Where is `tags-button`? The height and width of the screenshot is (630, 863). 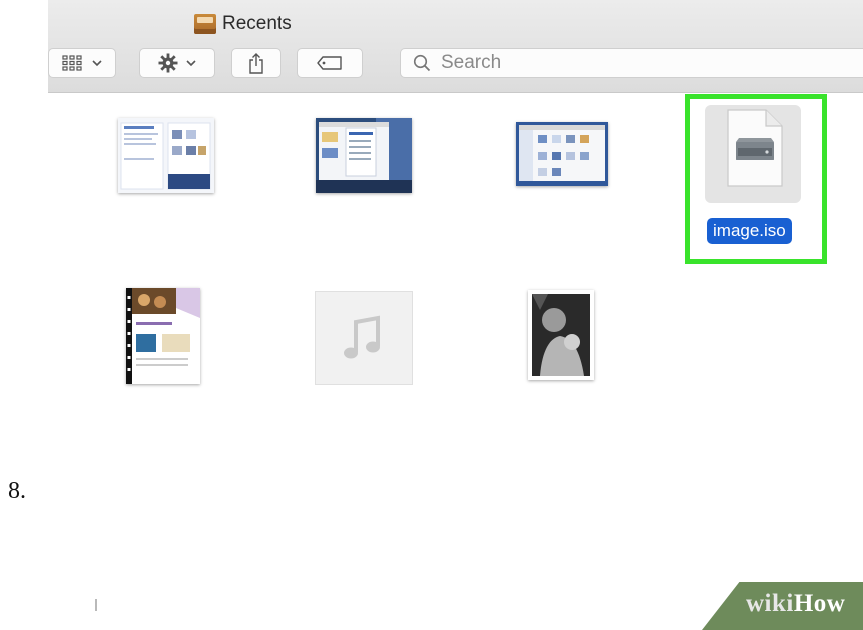 tags-button is located at coordinates (330, 63).